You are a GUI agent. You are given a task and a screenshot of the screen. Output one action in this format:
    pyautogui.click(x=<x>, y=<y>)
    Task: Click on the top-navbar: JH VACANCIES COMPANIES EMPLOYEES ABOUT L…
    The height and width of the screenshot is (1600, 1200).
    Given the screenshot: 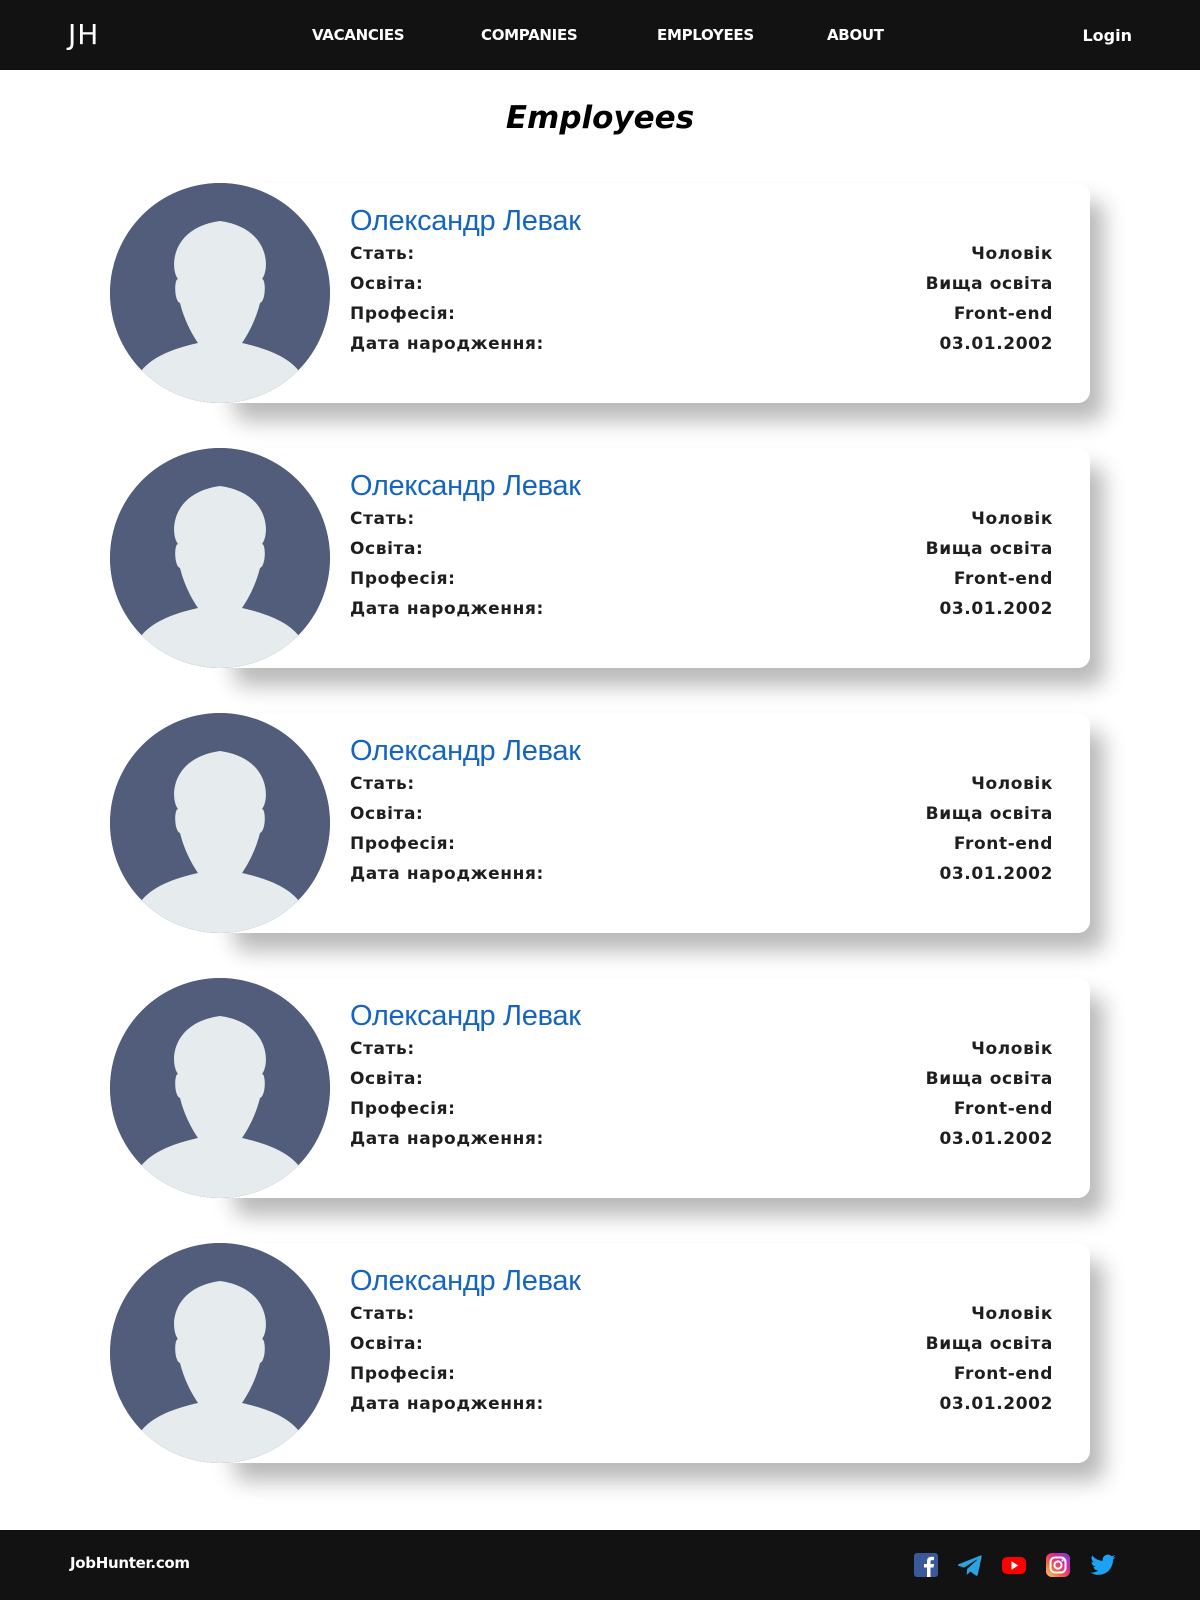 What is the action you would take?
    pyautogui.click(x=600, y=35)
    